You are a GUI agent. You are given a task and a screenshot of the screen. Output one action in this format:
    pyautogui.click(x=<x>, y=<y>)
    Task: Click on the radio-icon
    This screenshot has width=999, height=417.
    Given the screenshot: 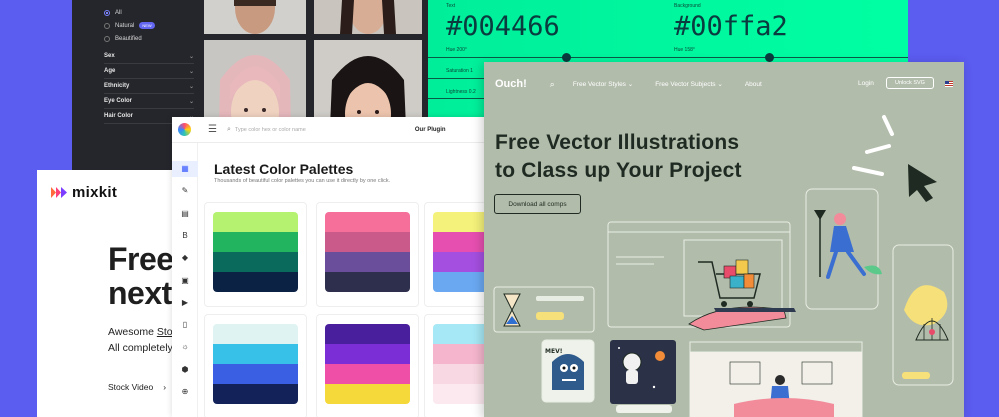 What is the action you would take?
    pyautogui.click(x=107, y=38)
    